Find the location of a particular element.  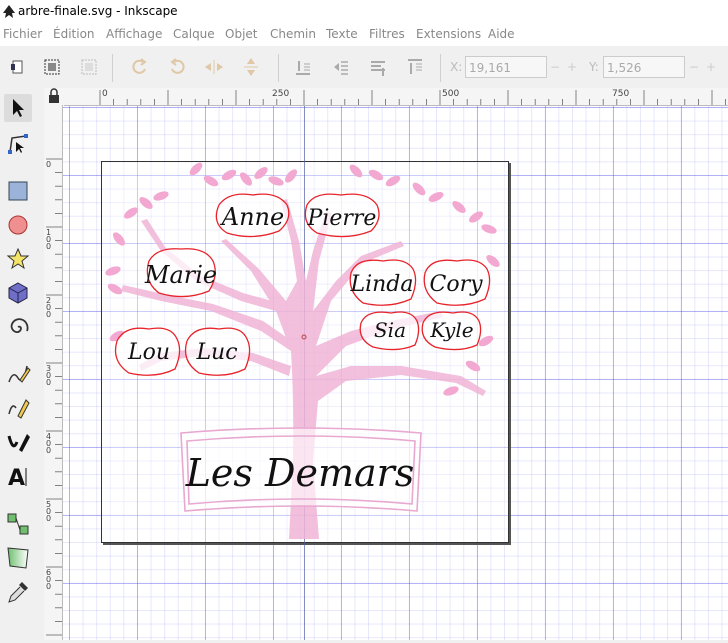

text-icon: A is located at coordinates (17, 478).